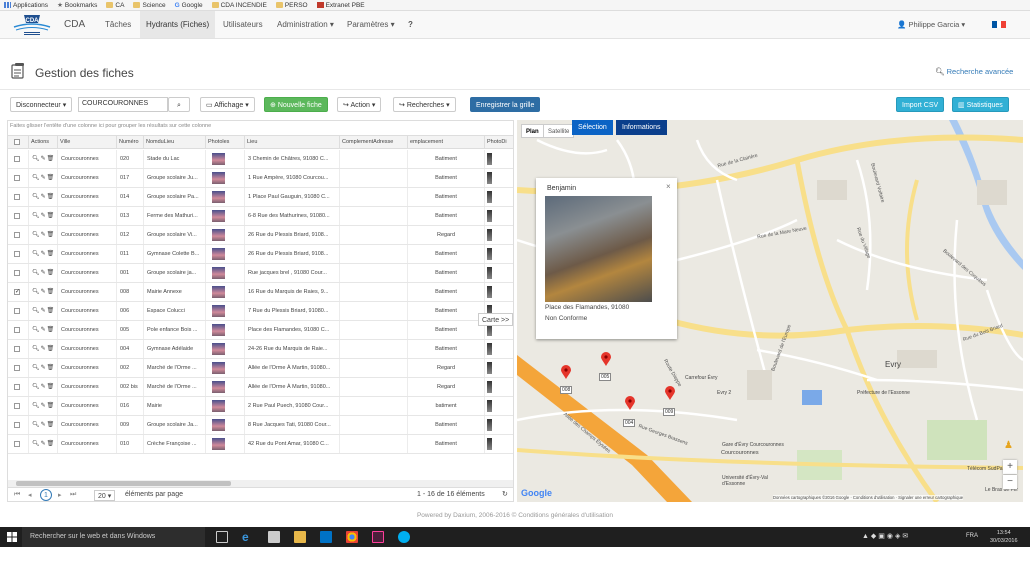  What do you see at coordinates (352, 537) in the screenshot?
I see `chrome-icon` at bounding box center [352, 537].